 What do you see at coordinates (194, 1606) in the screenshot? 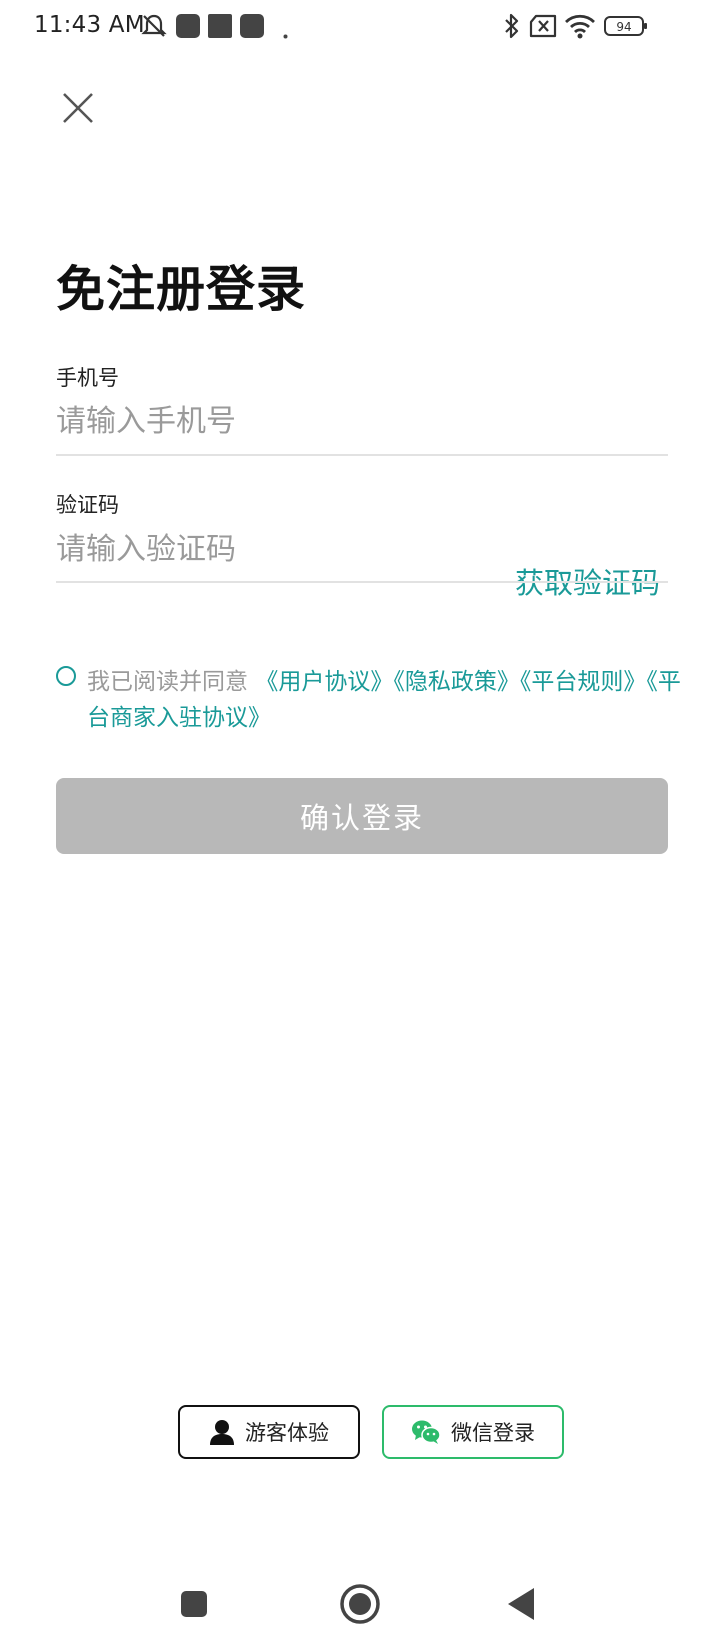
I see `recent-apps-icon` at bounding box center [194, 1606].